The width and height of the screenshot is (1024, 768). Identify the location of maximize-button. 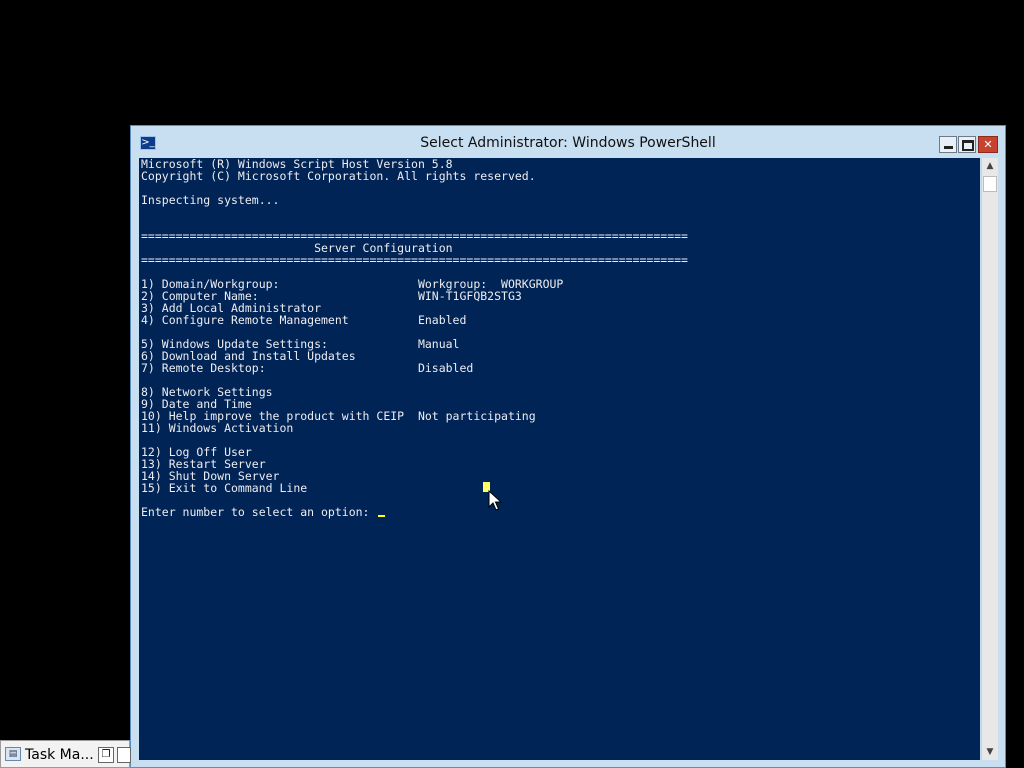
(967, 144).